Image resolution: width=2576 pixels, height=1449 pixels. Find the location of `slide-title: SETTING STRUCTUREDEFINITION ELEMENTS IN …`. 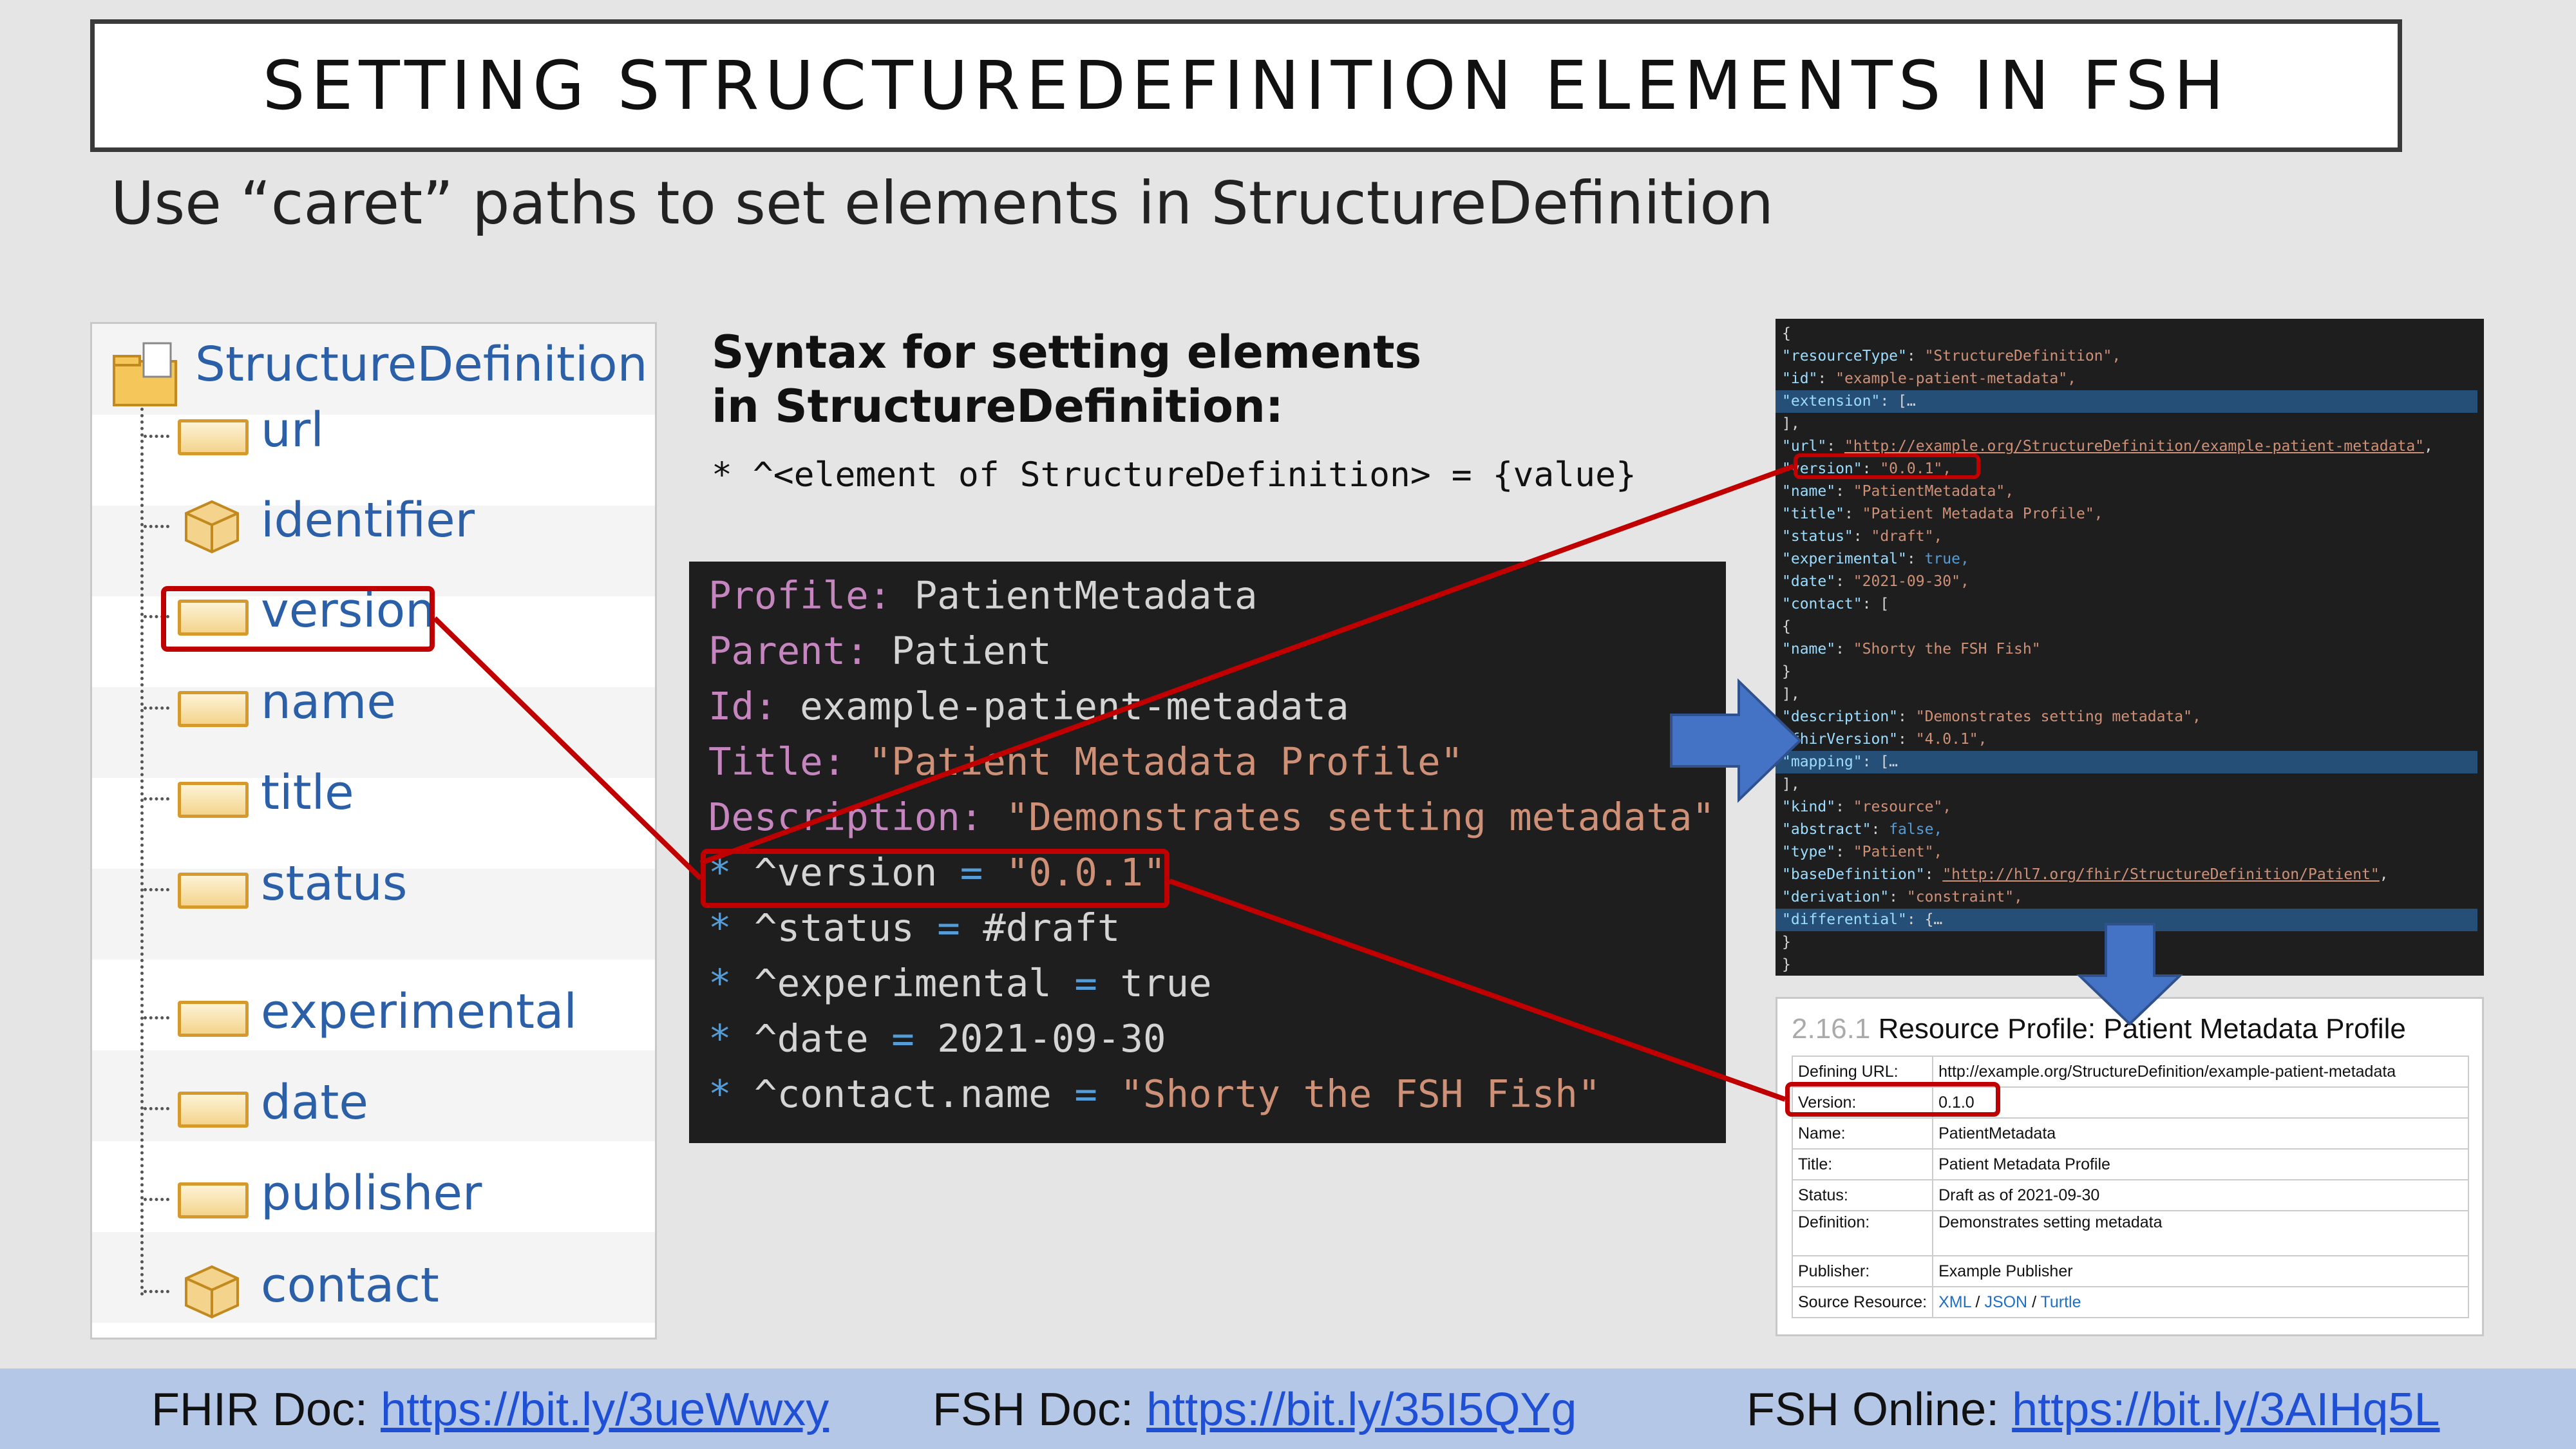

slide-title: SETTING STRUCTUREDEFINITION ELEMENTS IN … is located at coordinates (1246, 85).